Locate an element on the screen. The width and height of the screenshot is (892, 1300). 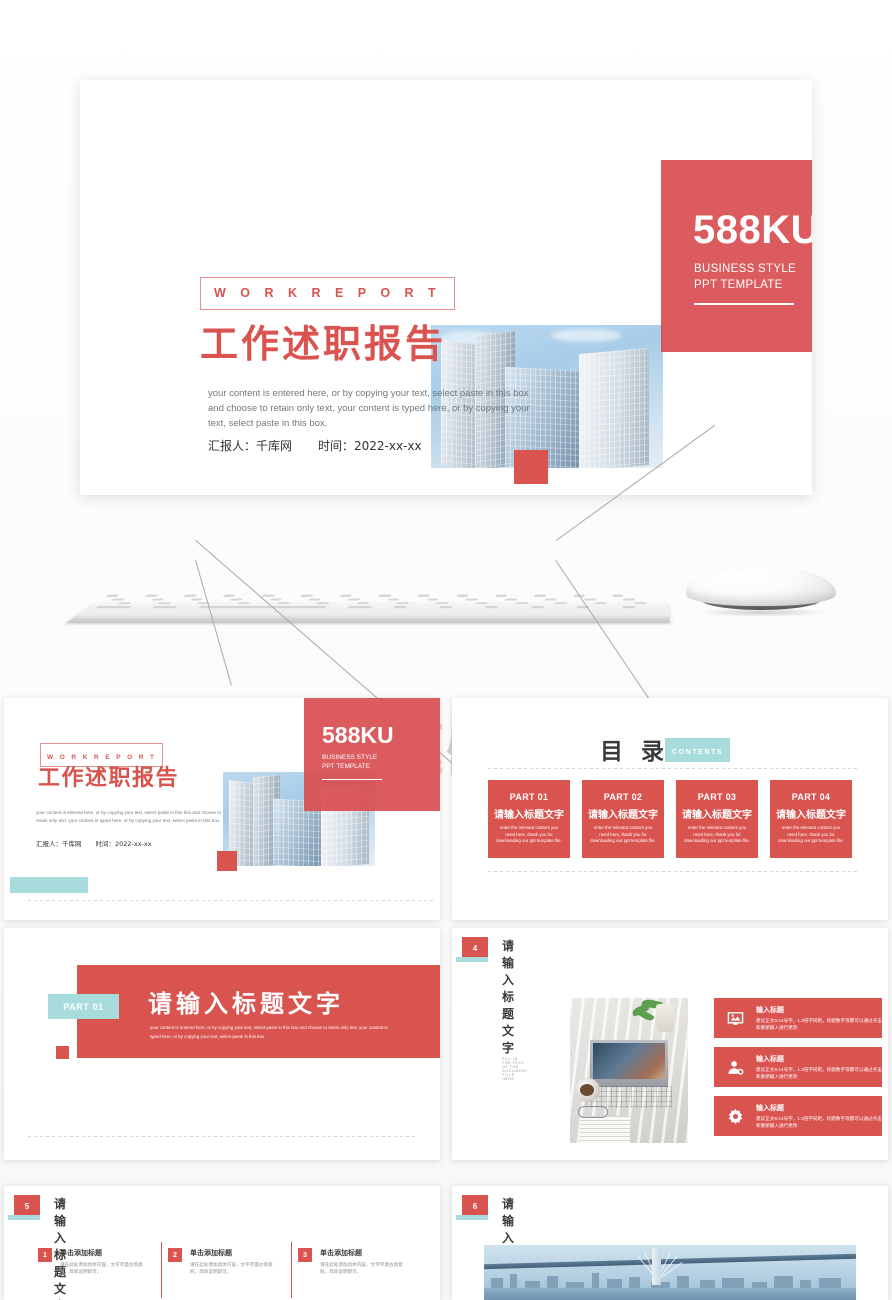
gear-icon is located at coordinates (735, 1116).